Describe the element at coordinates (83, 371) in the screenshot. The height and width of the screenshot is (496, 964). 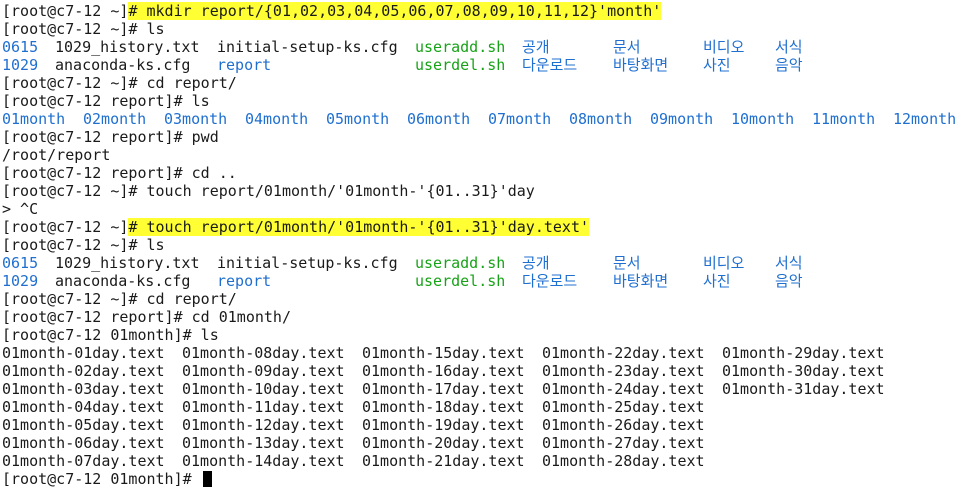
I see `file-entry: 01month-02day.text` at that location.